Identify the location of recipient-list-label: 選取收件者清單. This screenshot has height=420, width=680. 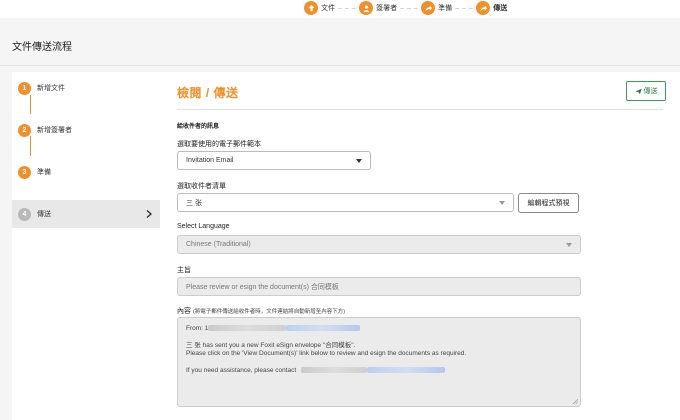
(201, 186).